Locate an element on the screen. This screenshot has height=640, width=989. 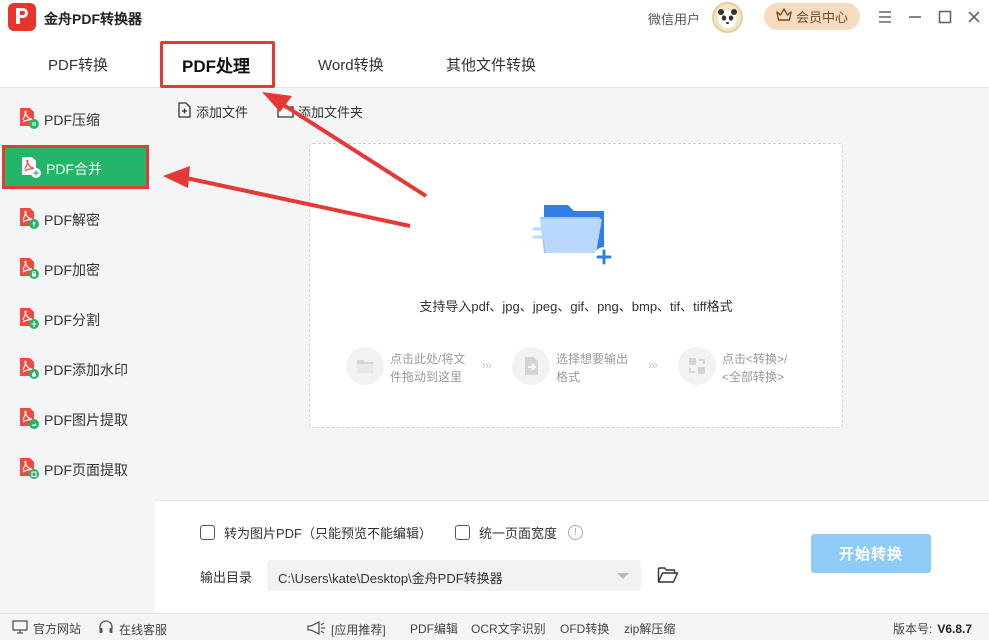
to-image-pdf-checkbox: 转为图片PDF（只能预览不能编辑） is located at coordinates (316, 532).